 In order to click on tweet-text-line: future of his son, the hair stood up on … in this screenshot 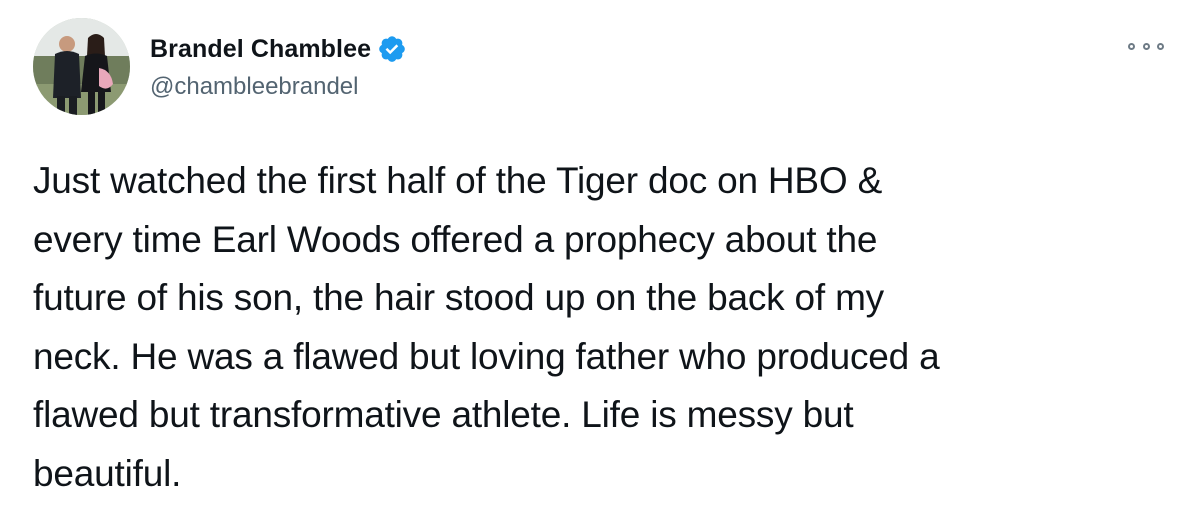, I will do `click(458, 297)`.